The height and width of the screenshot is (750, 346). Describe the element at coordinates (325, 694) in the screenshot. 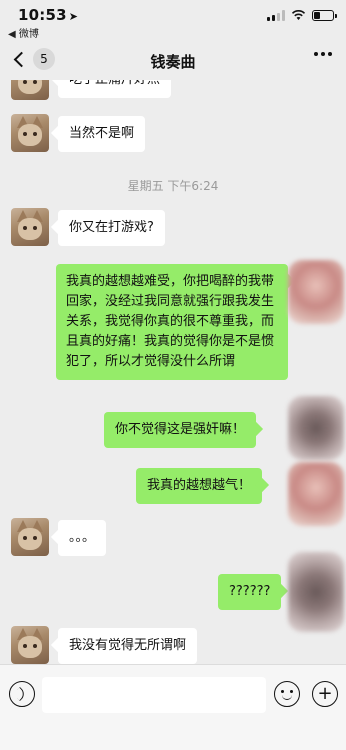

I see `plus-icon: +` at that location.